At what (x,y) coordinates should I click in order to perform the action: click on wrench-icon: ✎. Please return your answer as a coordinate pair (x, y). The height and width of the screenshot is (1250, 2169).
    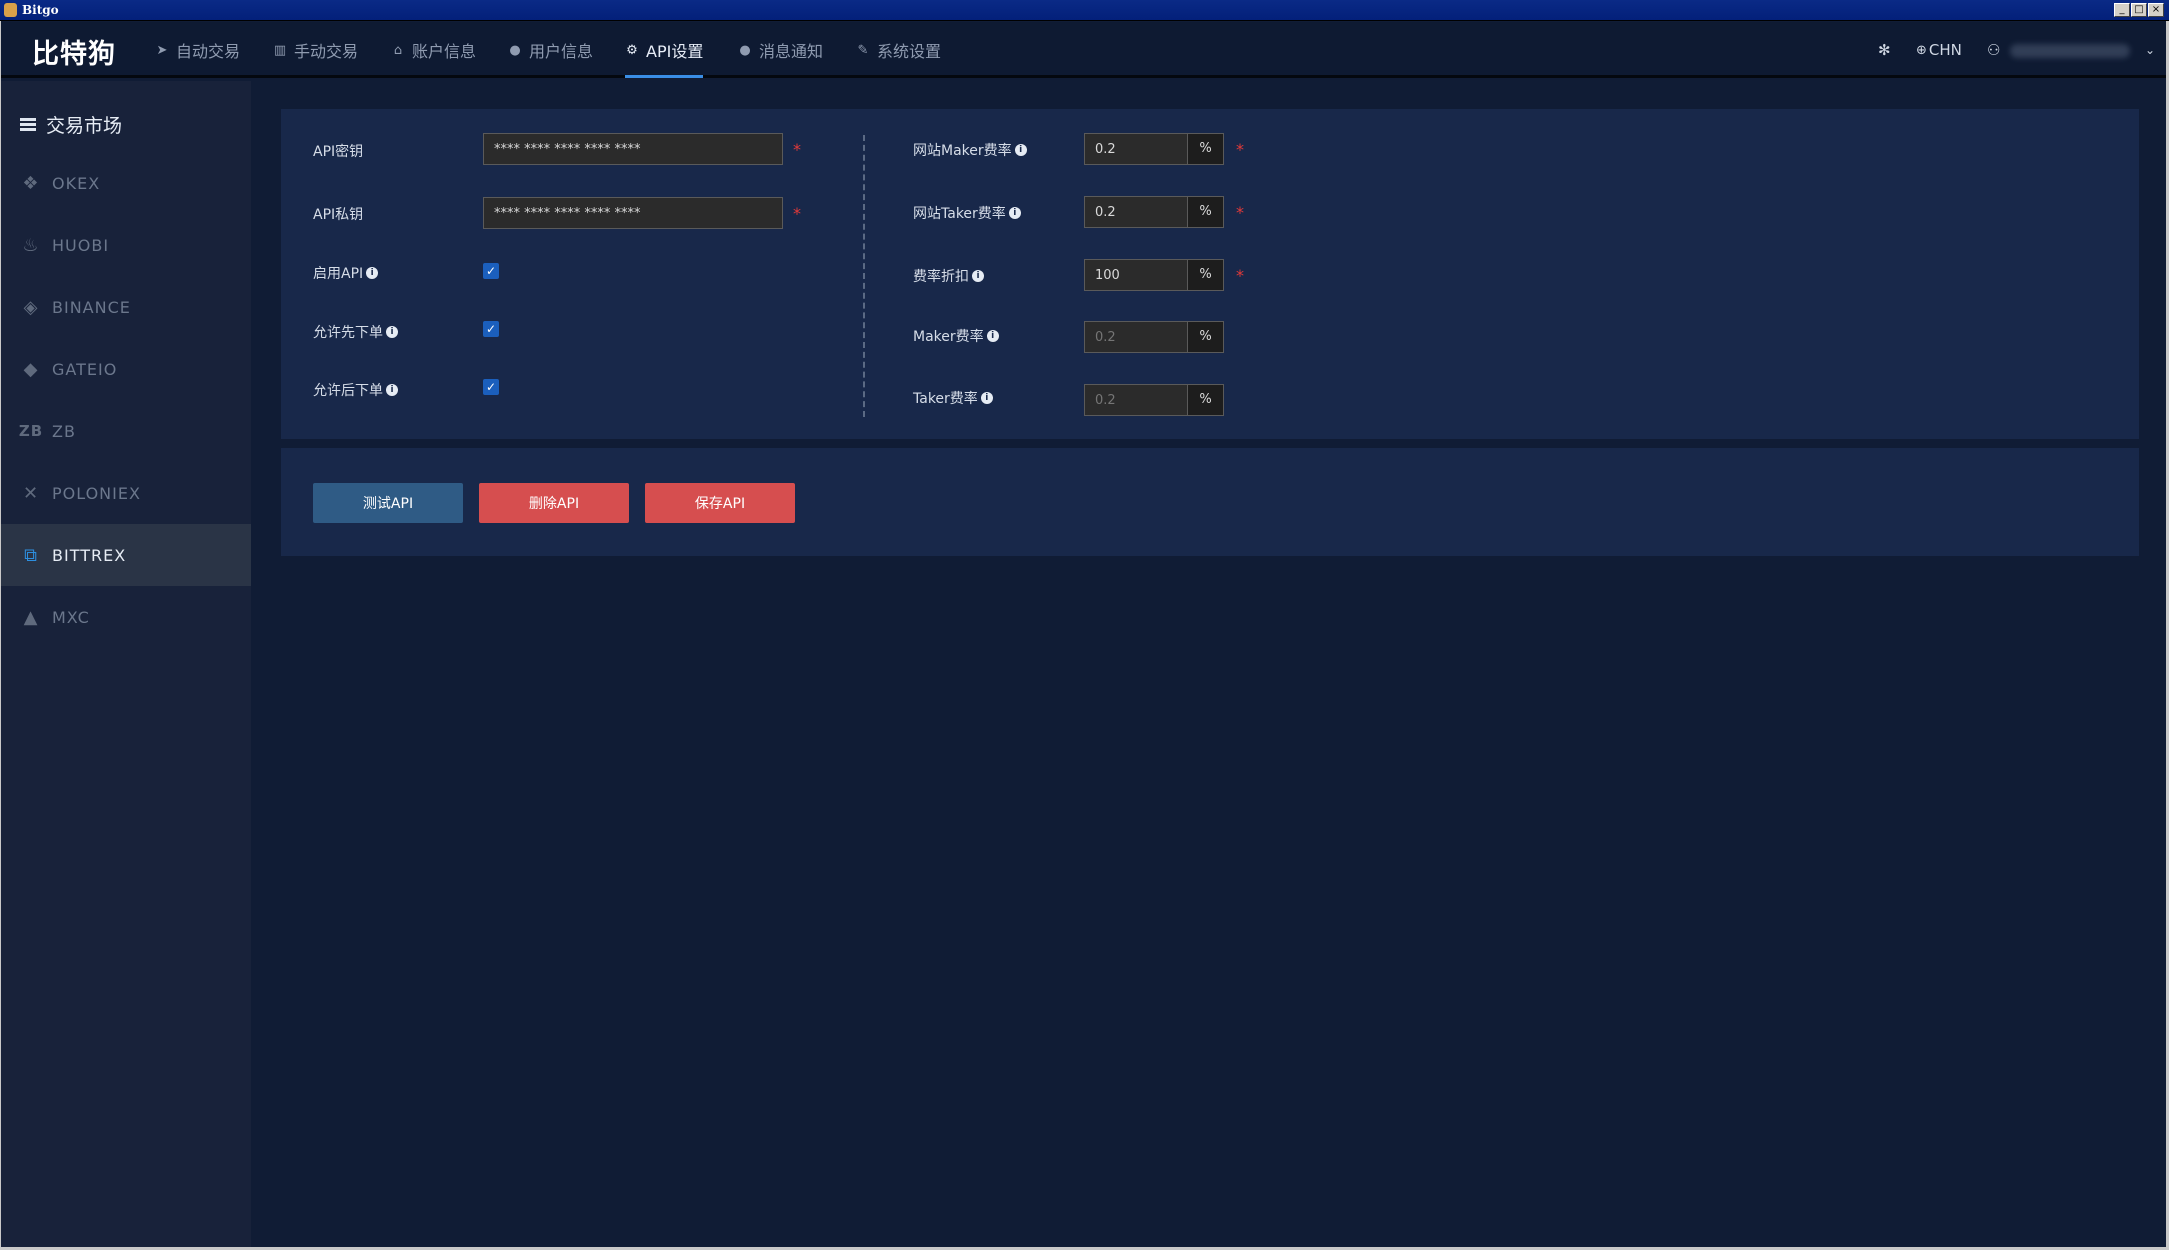
    Looking at the image, I should click on (863, 50).